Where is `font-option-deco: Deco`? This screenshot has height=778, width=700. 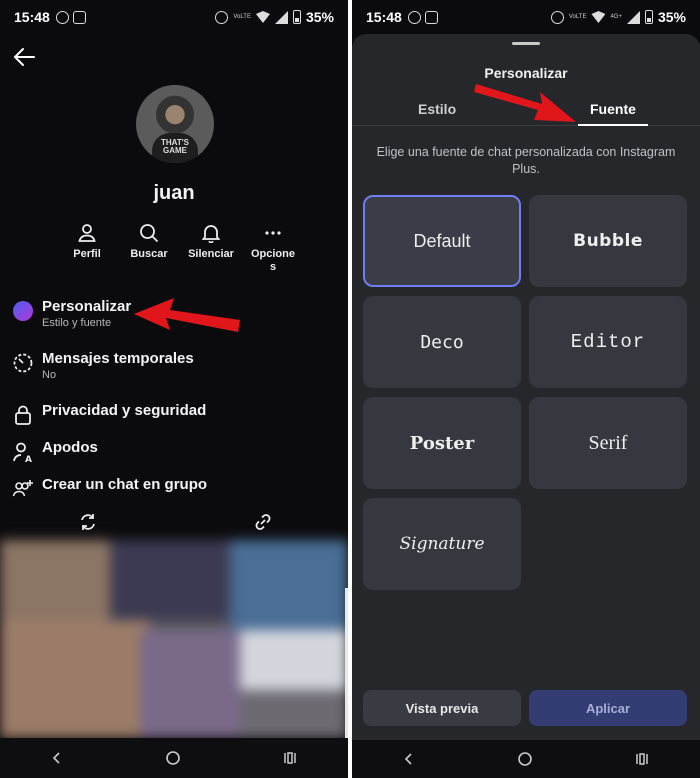 font-option-deco: Deco is located at coordinates (442, 342).